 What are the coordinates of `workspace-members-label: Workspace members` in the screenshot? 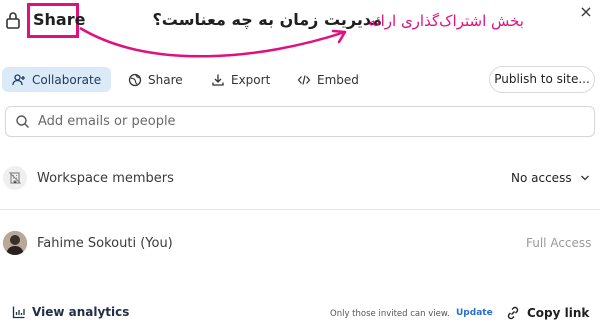 It's located at (105, 178).